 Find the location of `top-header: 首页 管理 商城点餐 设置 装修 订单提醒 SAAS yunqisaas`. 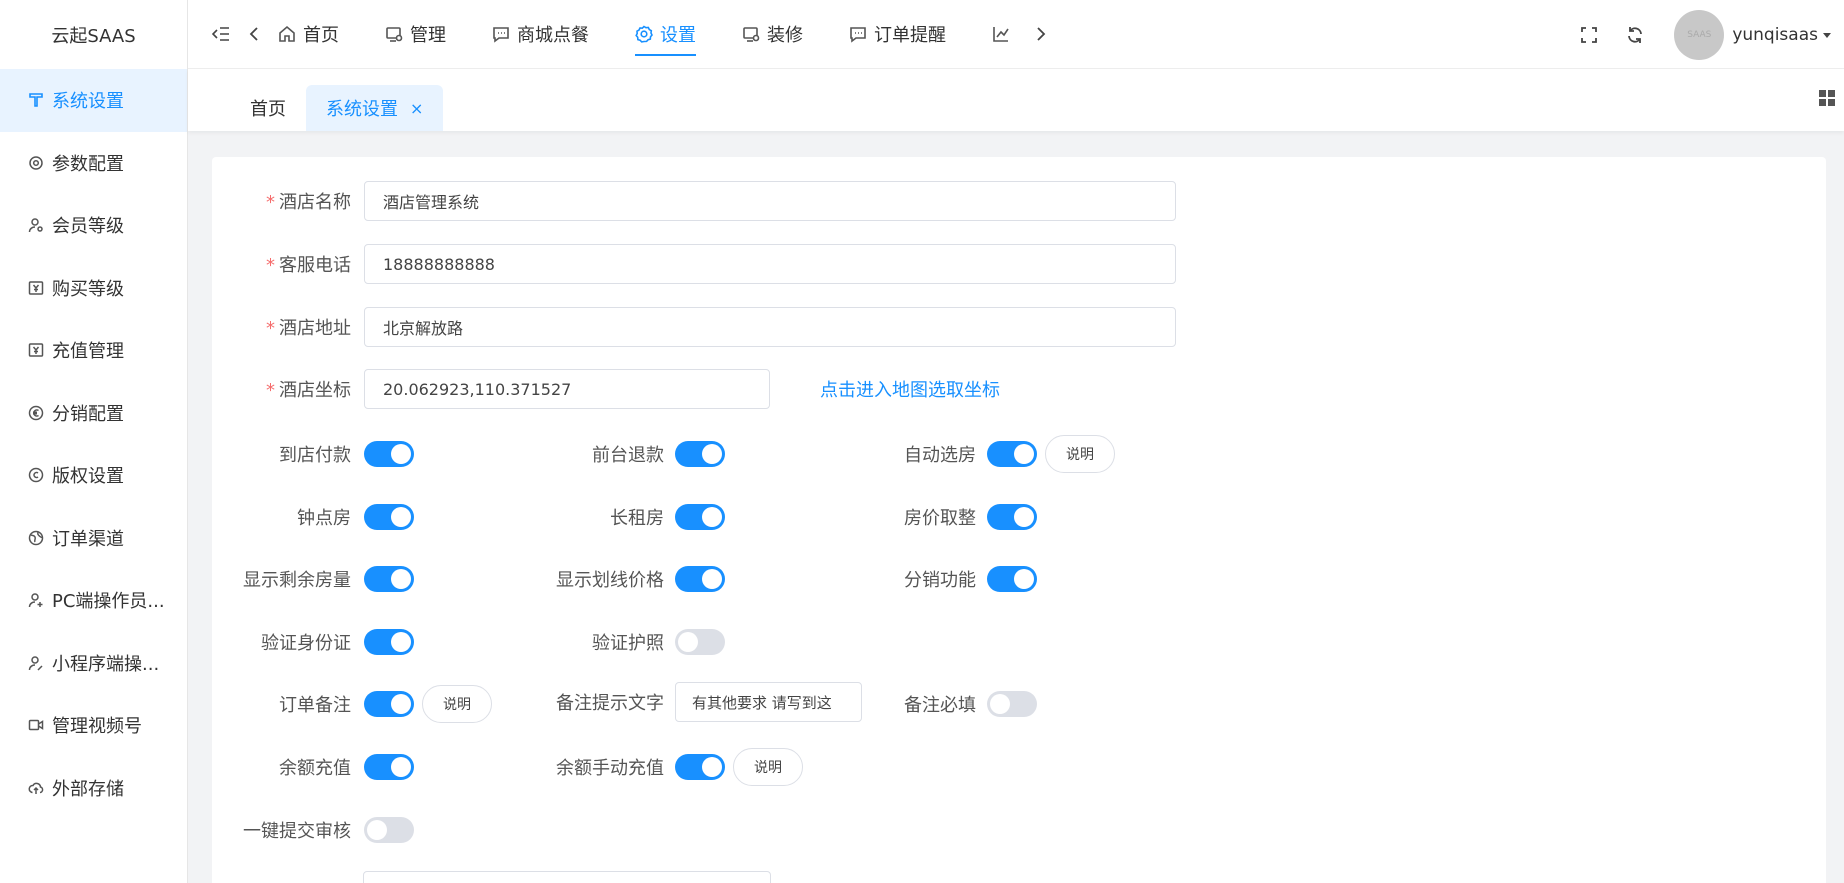

top-header: 首页 管理 商城点餐 设置 装修 订单提醒 SAAS yunqisaas is located at coordinates (1016, 34).